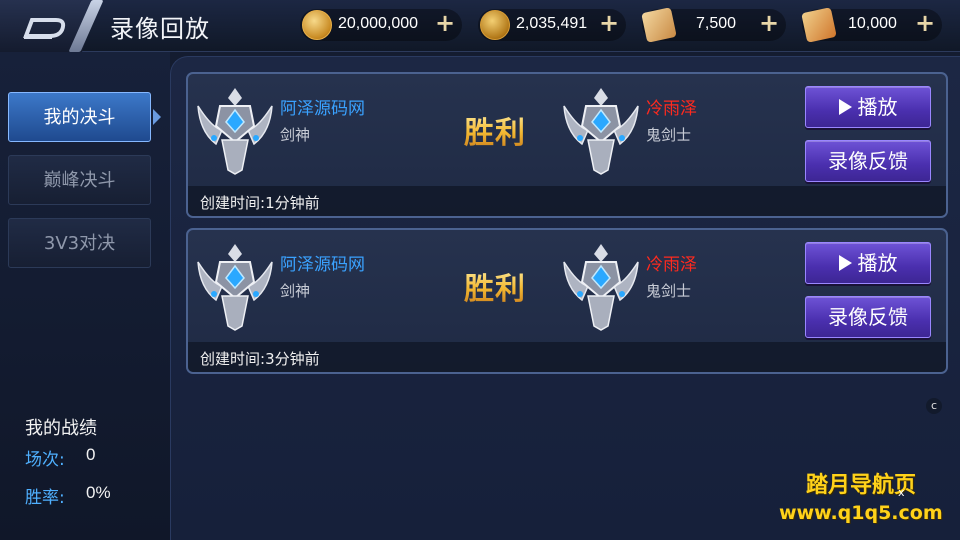  Describe the element at coordinates (44, 28) in the screenshot. I see `back-arrow-icon` at that location.